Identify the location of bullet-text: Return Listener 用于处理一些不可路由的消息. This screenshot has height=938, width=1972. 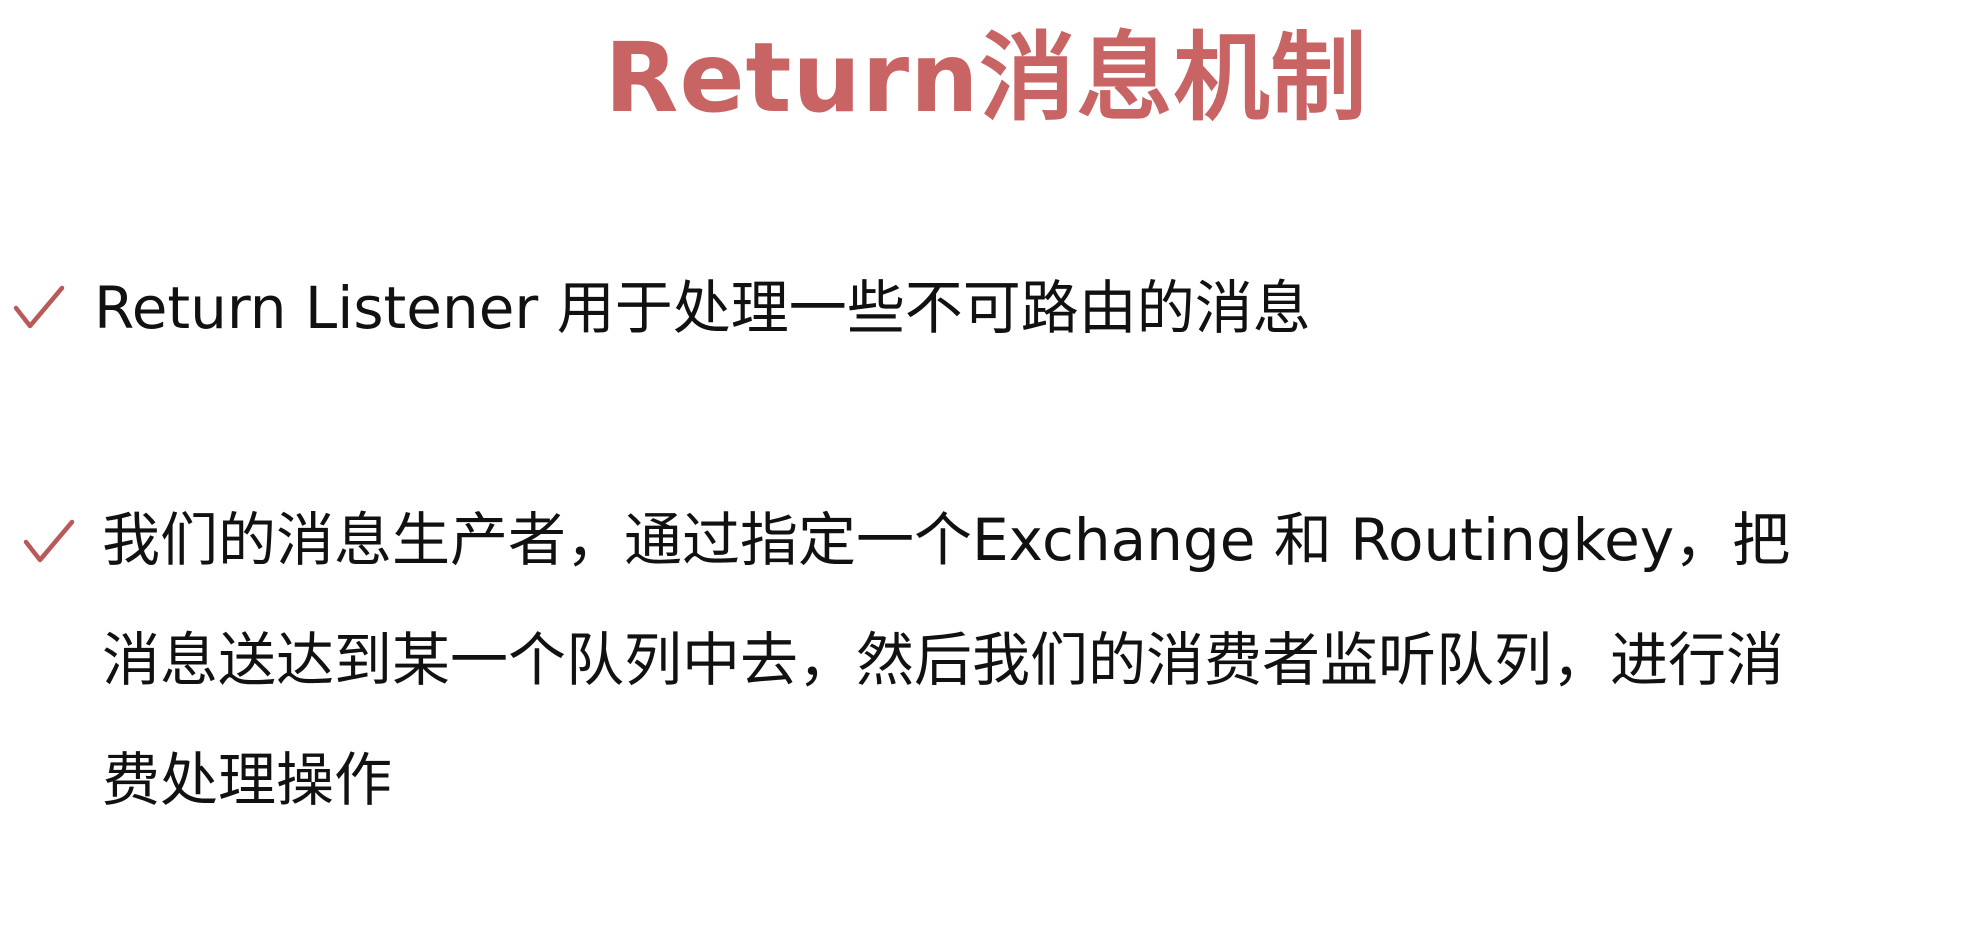
(702, 308).